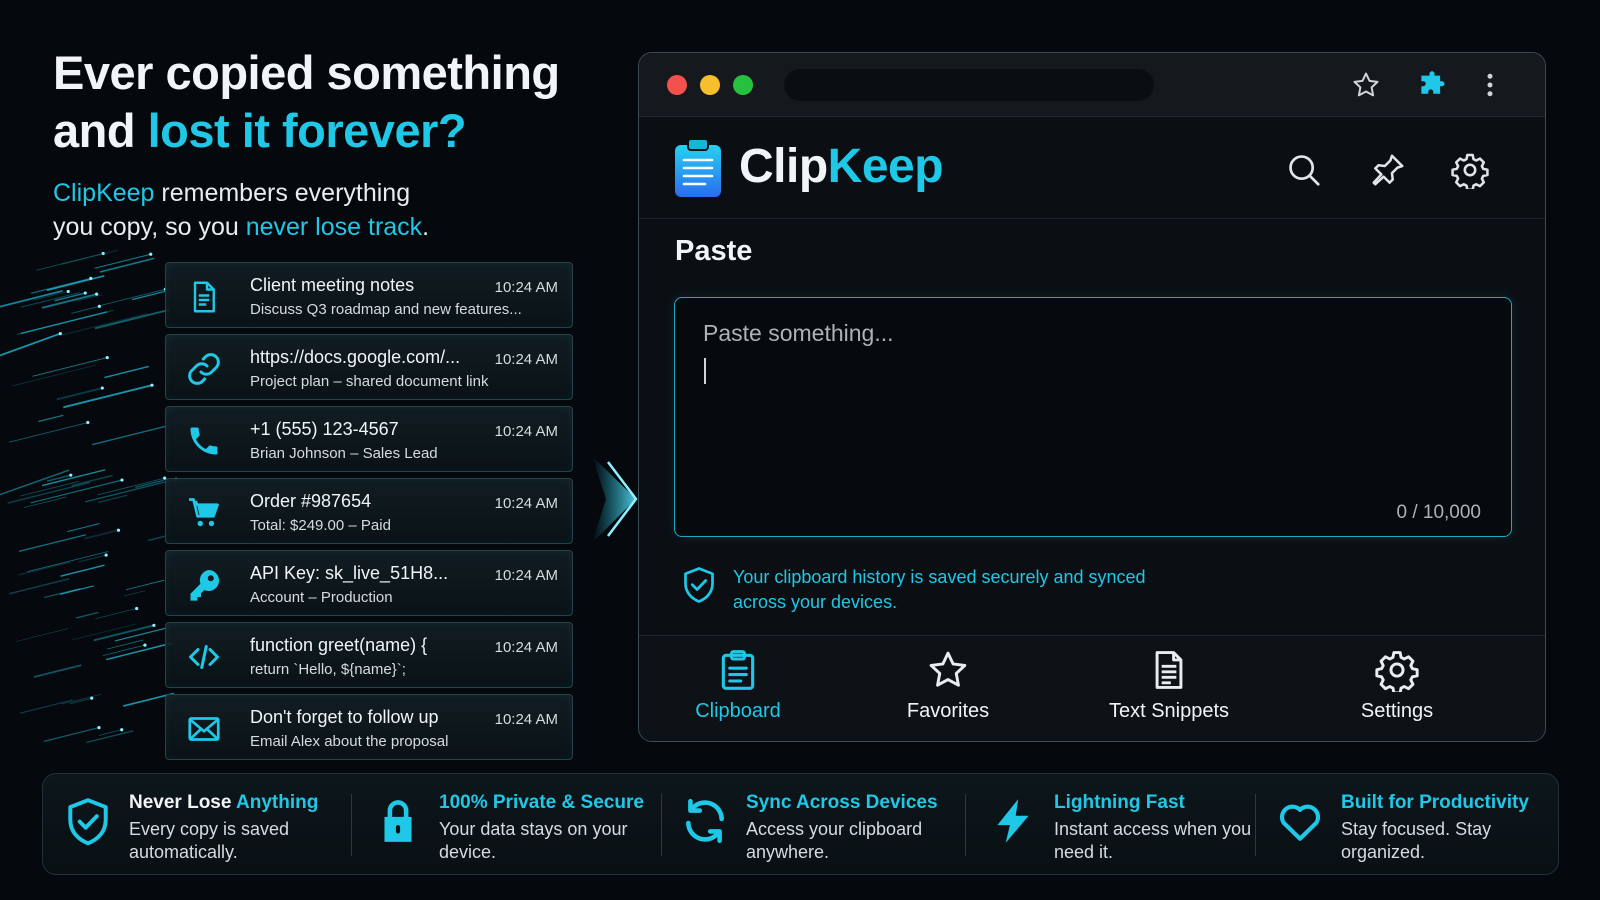 This screenshot has width=1600, height=900. What do you see at coordinates (965, 825) in the screenshot?
I see `feature-divider` at bounding box center [965, 825].